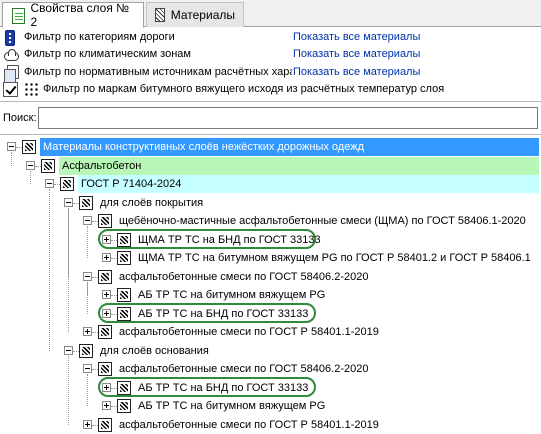 This screenshot has width=541, height=434. Describe the element at coordinates (152, 202) in the screenshot. I see `tree-node-label: для слоёв покрытия` at that location.